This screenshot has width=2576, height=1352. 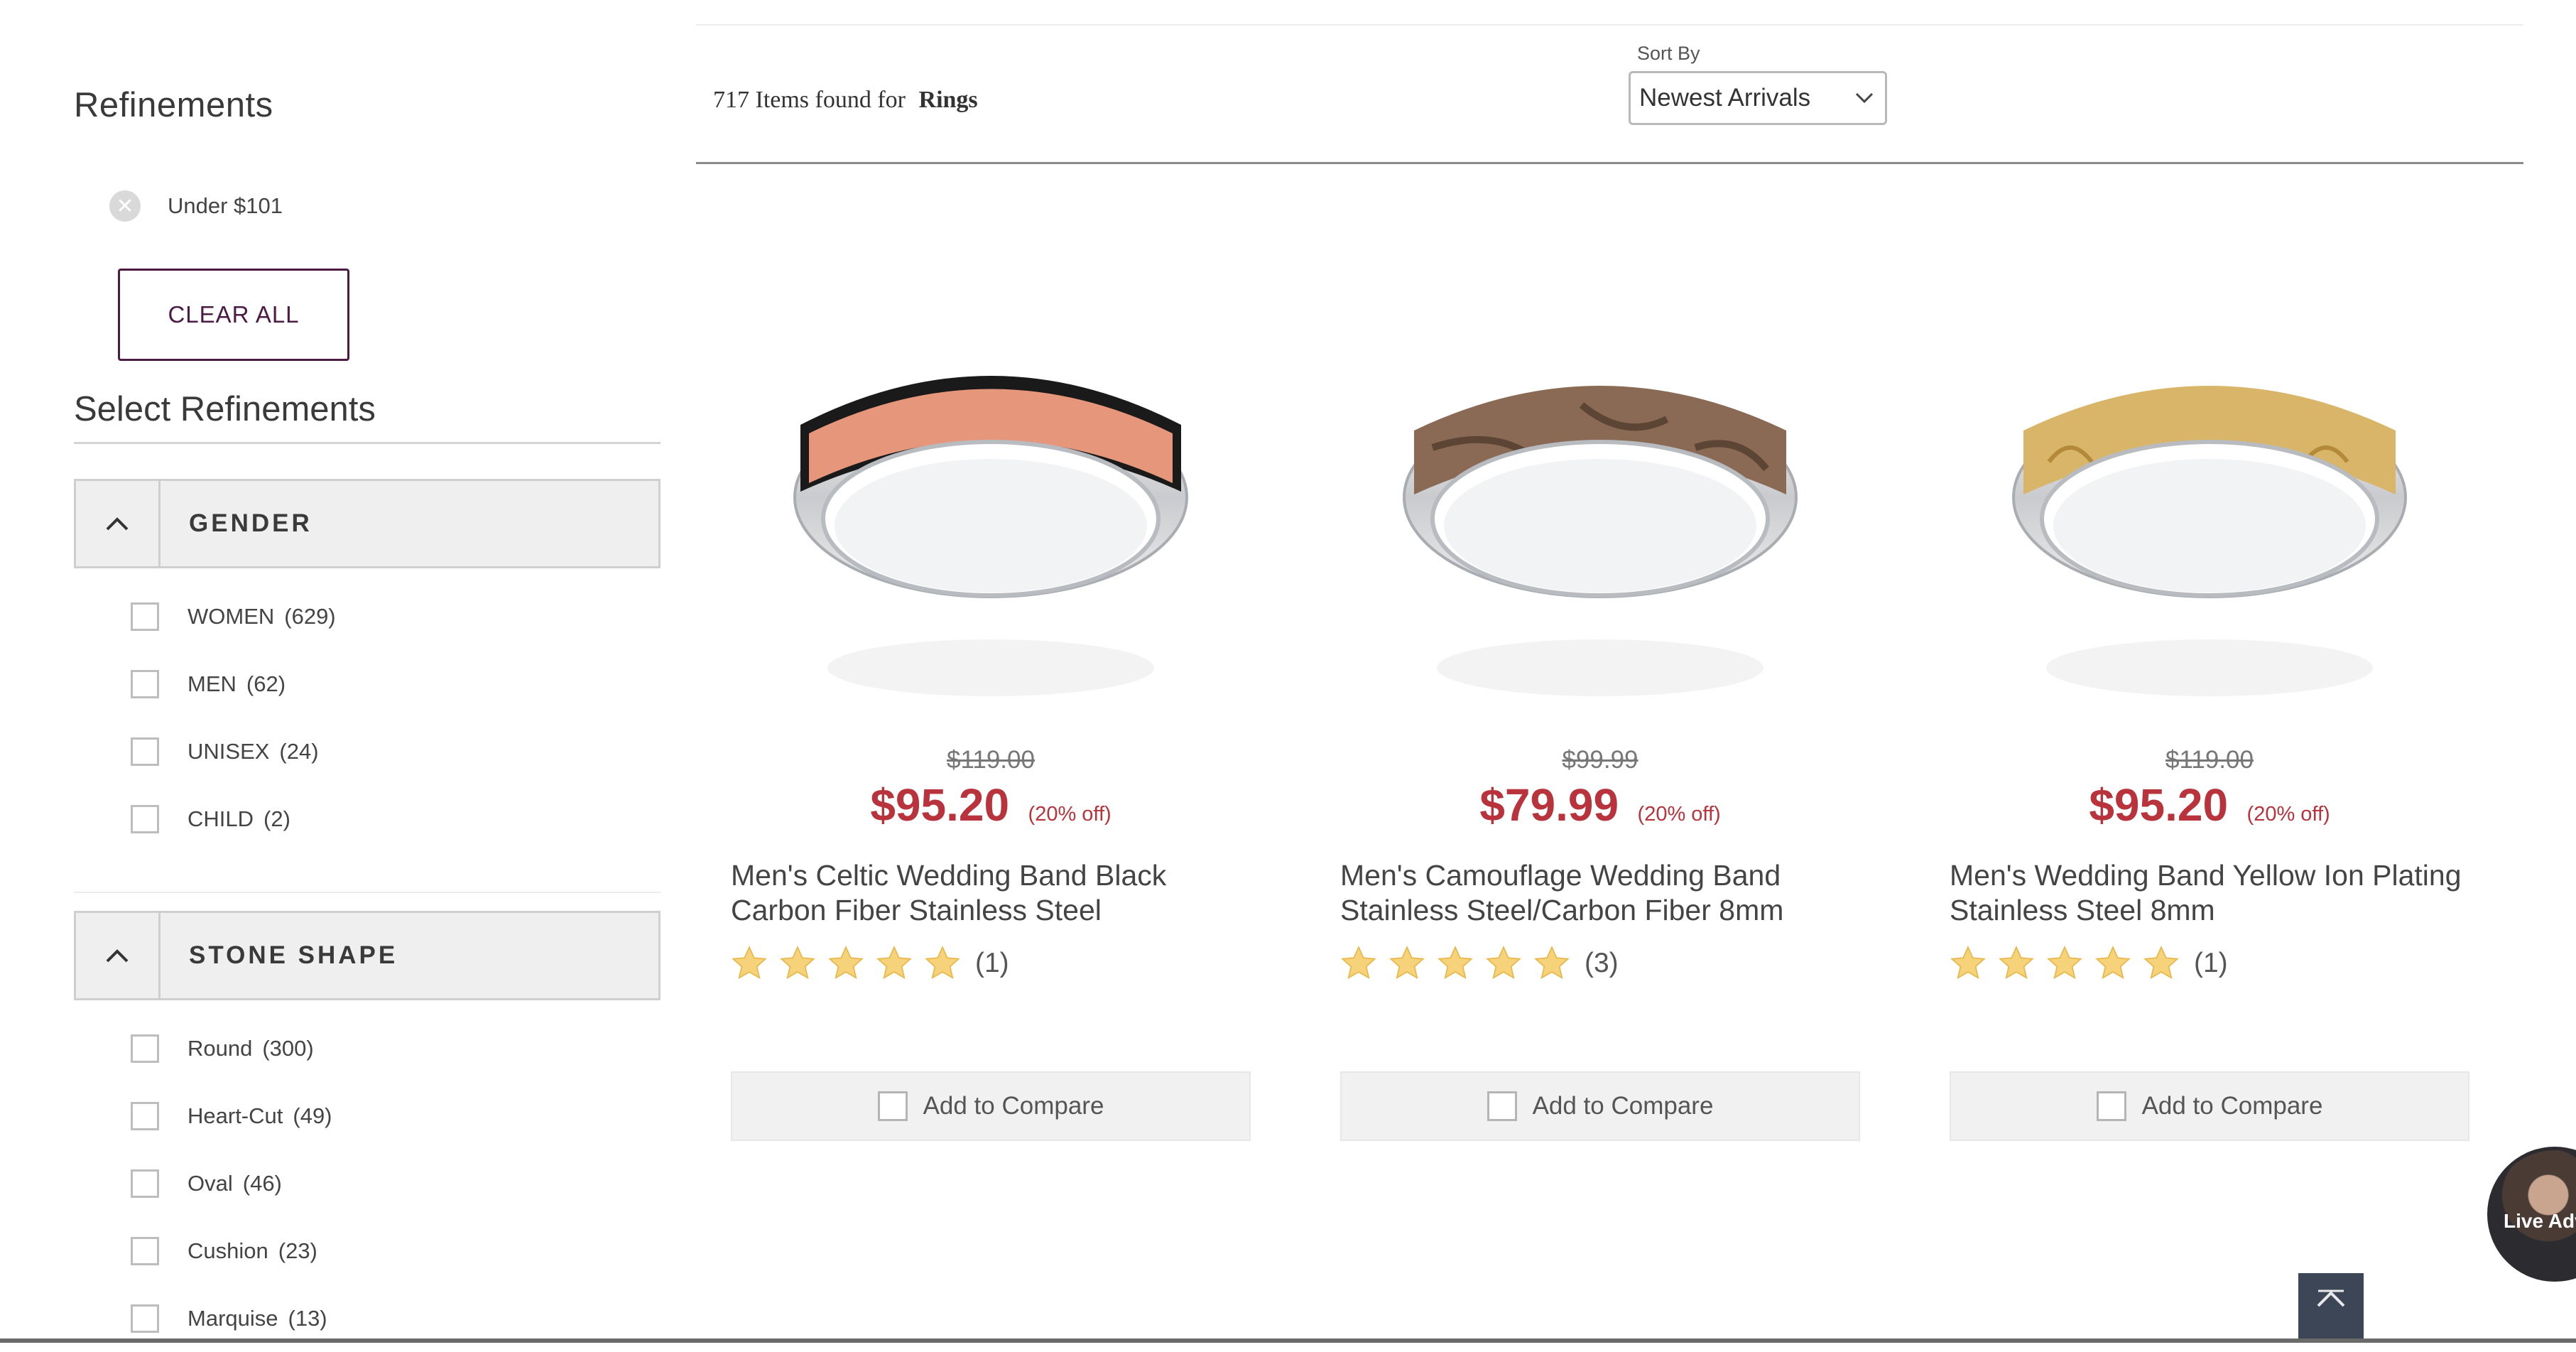 What do you see at coordinates (231, 1048) in the screenshot?
I see `facet-option-round: Round (300)` at bounding box center [231, 1048].